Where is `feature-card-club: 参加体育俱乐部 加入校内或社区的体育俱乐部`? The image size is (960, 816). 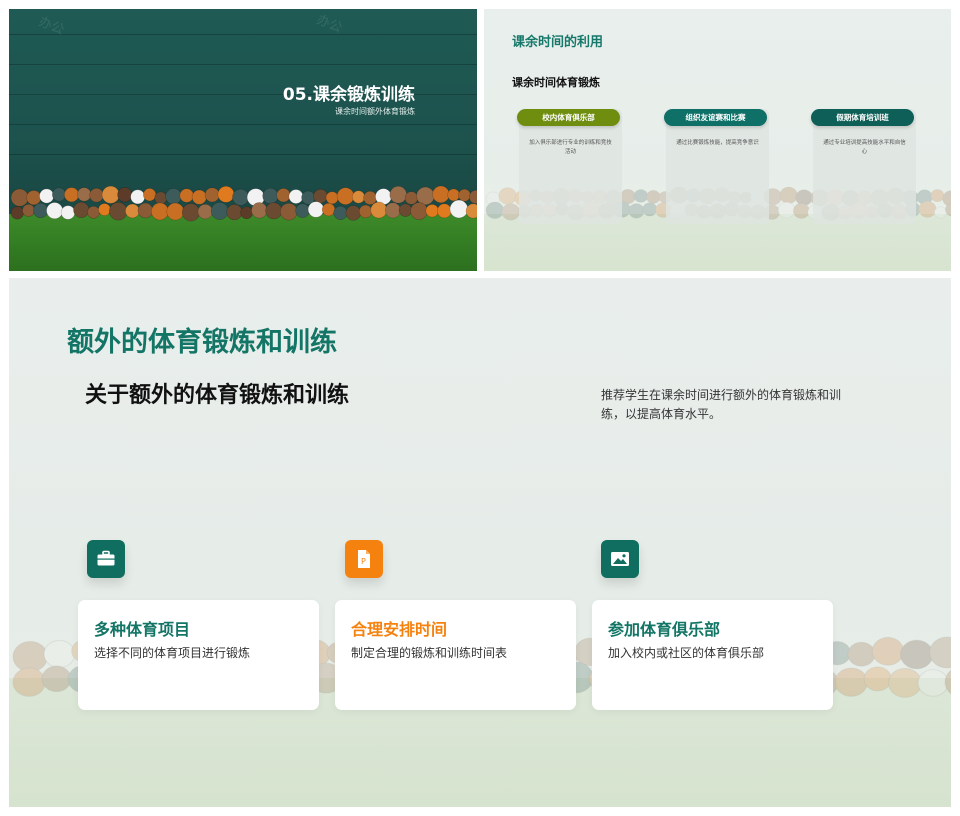 feature-card-club: 参加体育俱乐部 加入校内或社区的体育俱乐部 is located at coordinates (712, 655).